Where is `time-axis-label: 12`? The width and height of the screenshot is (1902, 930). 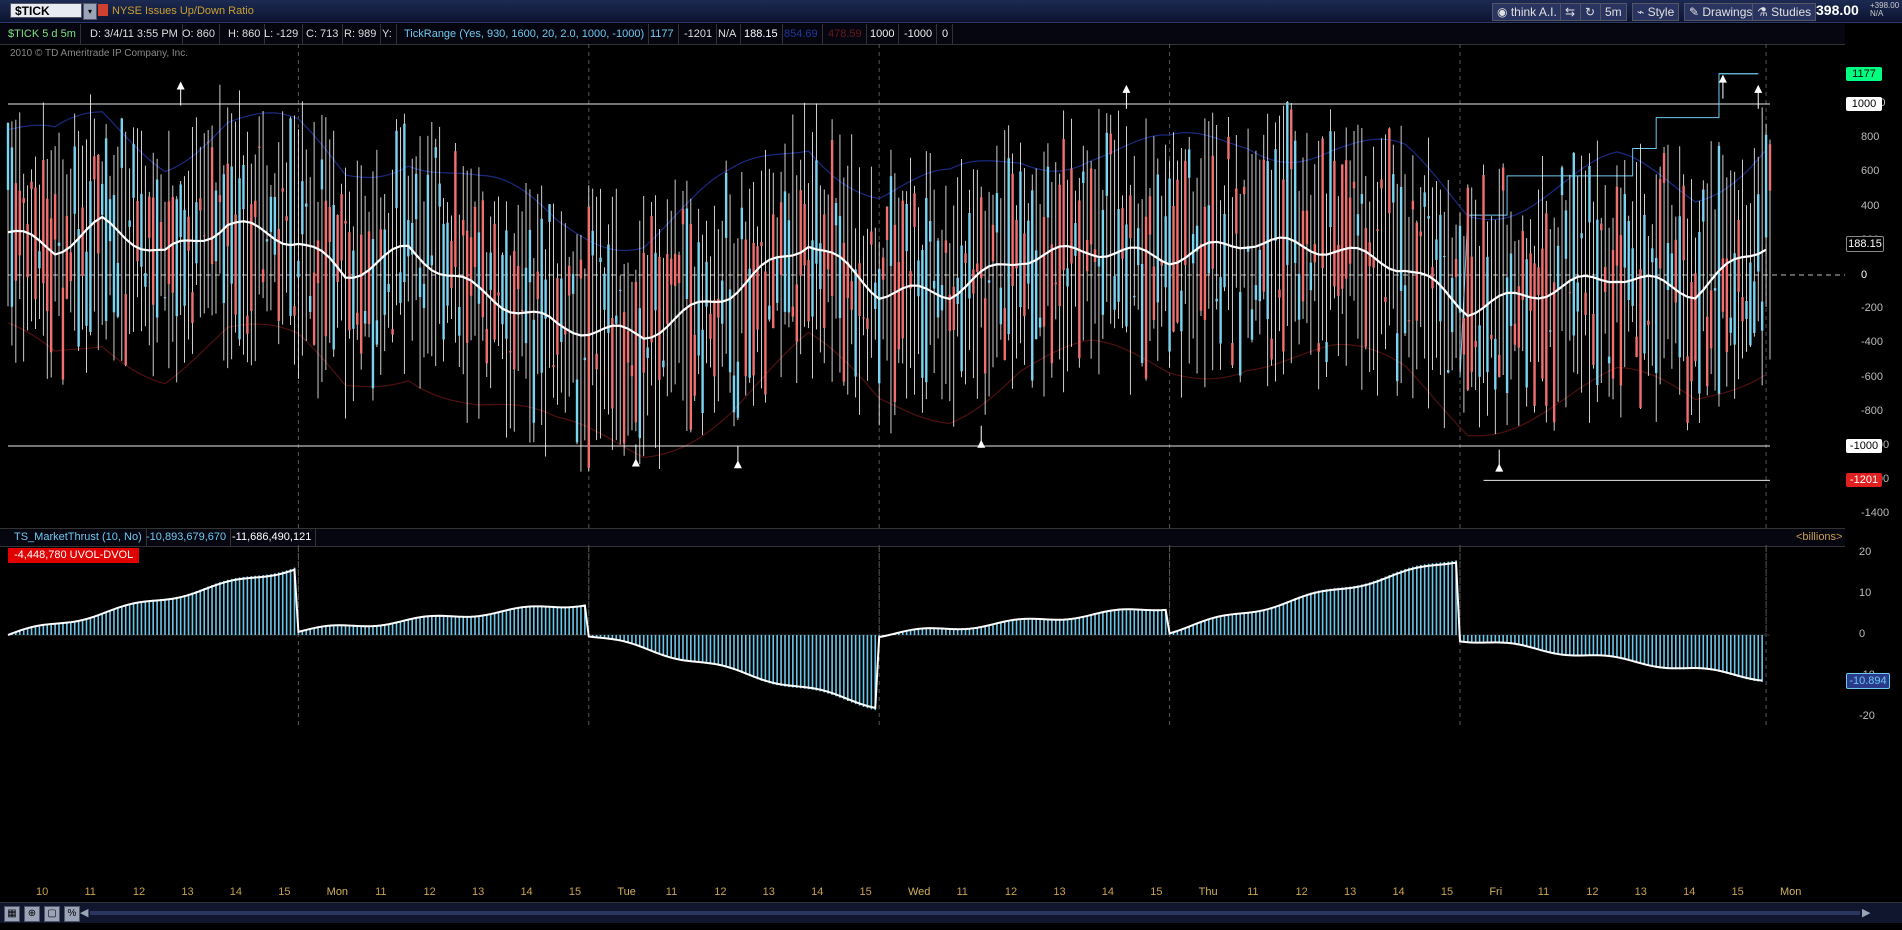
time-axis-label: 12 is located at coordinates (720, 892).